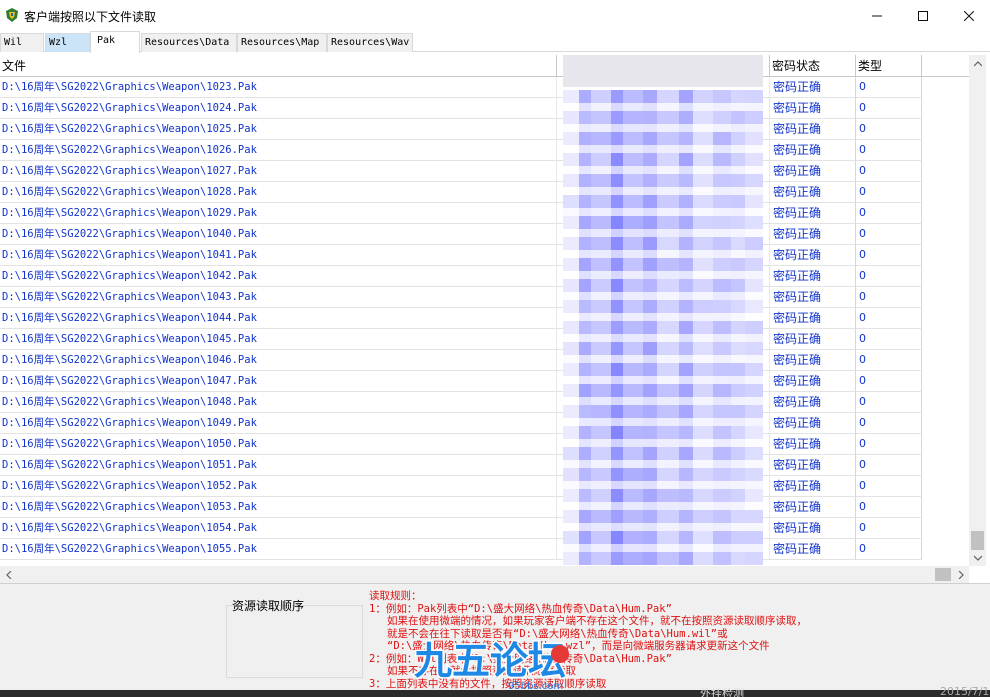  I want to click on close-icon, so click(969, 15).